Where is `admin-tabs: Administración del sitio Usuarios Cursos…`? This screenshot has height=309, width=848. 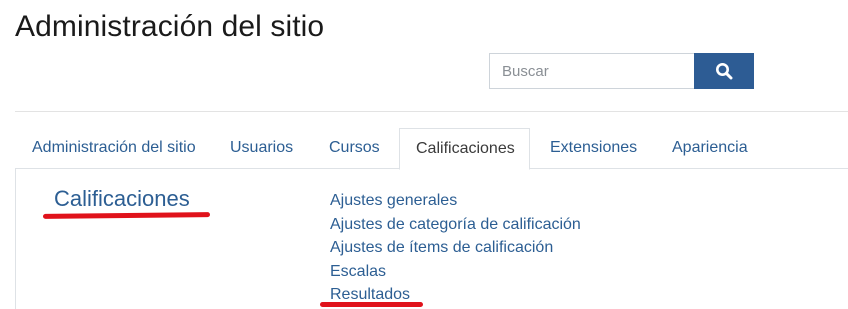
admin-tabs: Administración del sitio Usuarios Cursos… is located at coordinates (431, 149).